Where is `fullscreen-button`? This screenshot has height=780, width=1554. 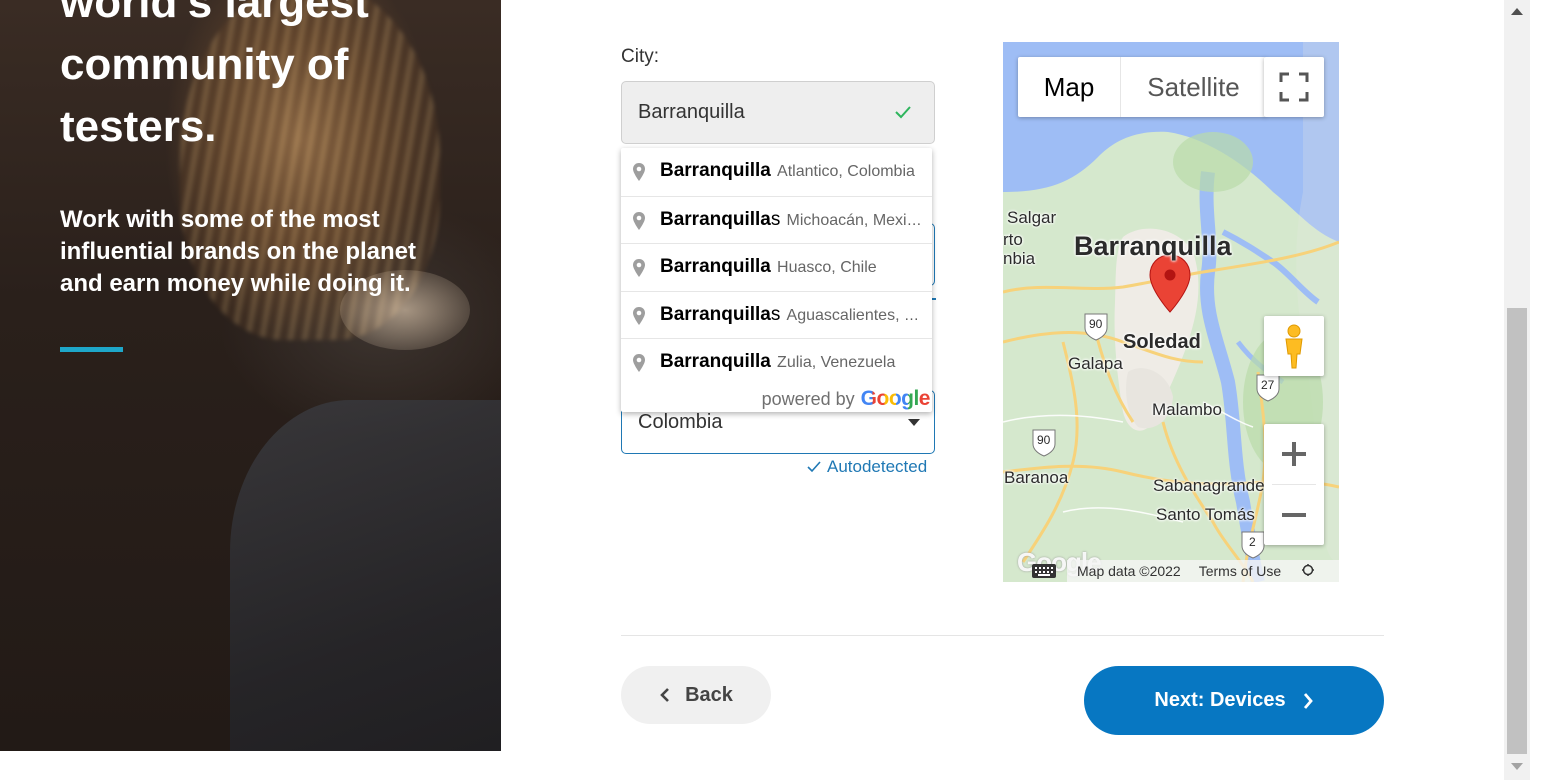
fullscreen-button is located at coordinates (1294, 87).